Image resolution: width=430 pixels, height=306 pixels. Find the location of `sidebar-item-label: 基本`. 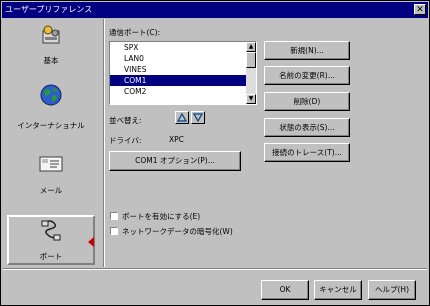

sidebar-item-label: 基本 is located at coordinates (51, 60).